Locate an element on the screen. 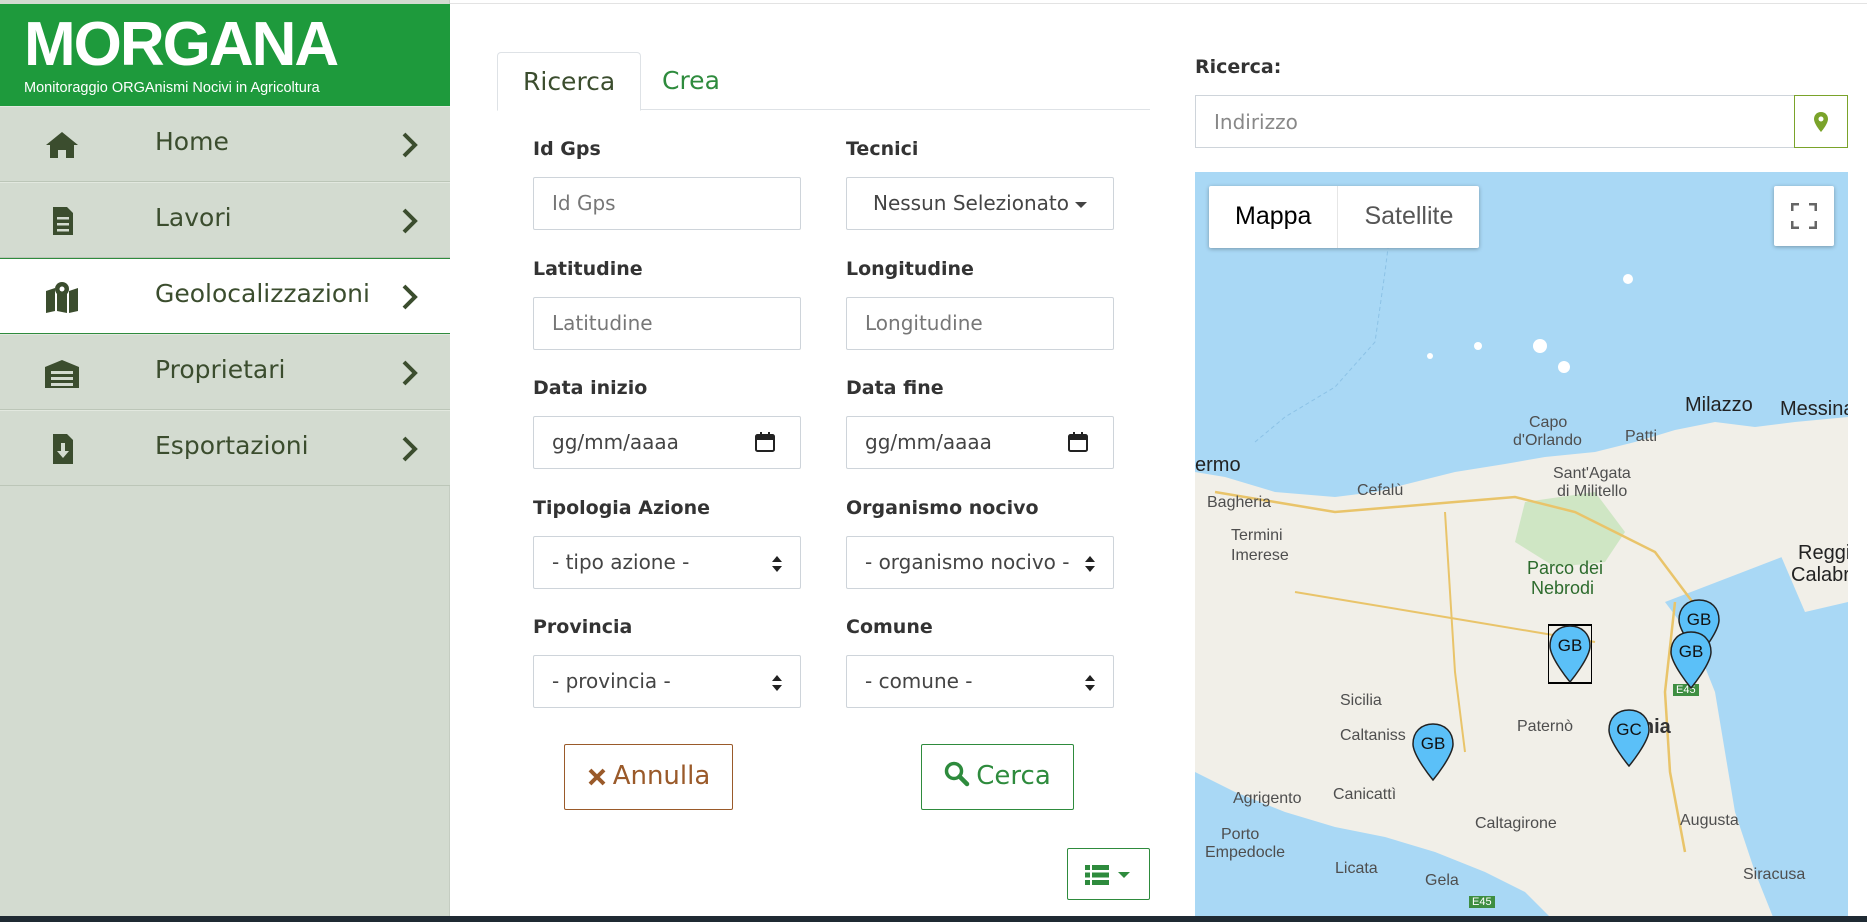 The height and width of the screenshot is (922, 1867). provincia-label: Provincia is located at coordinates (583, 627).